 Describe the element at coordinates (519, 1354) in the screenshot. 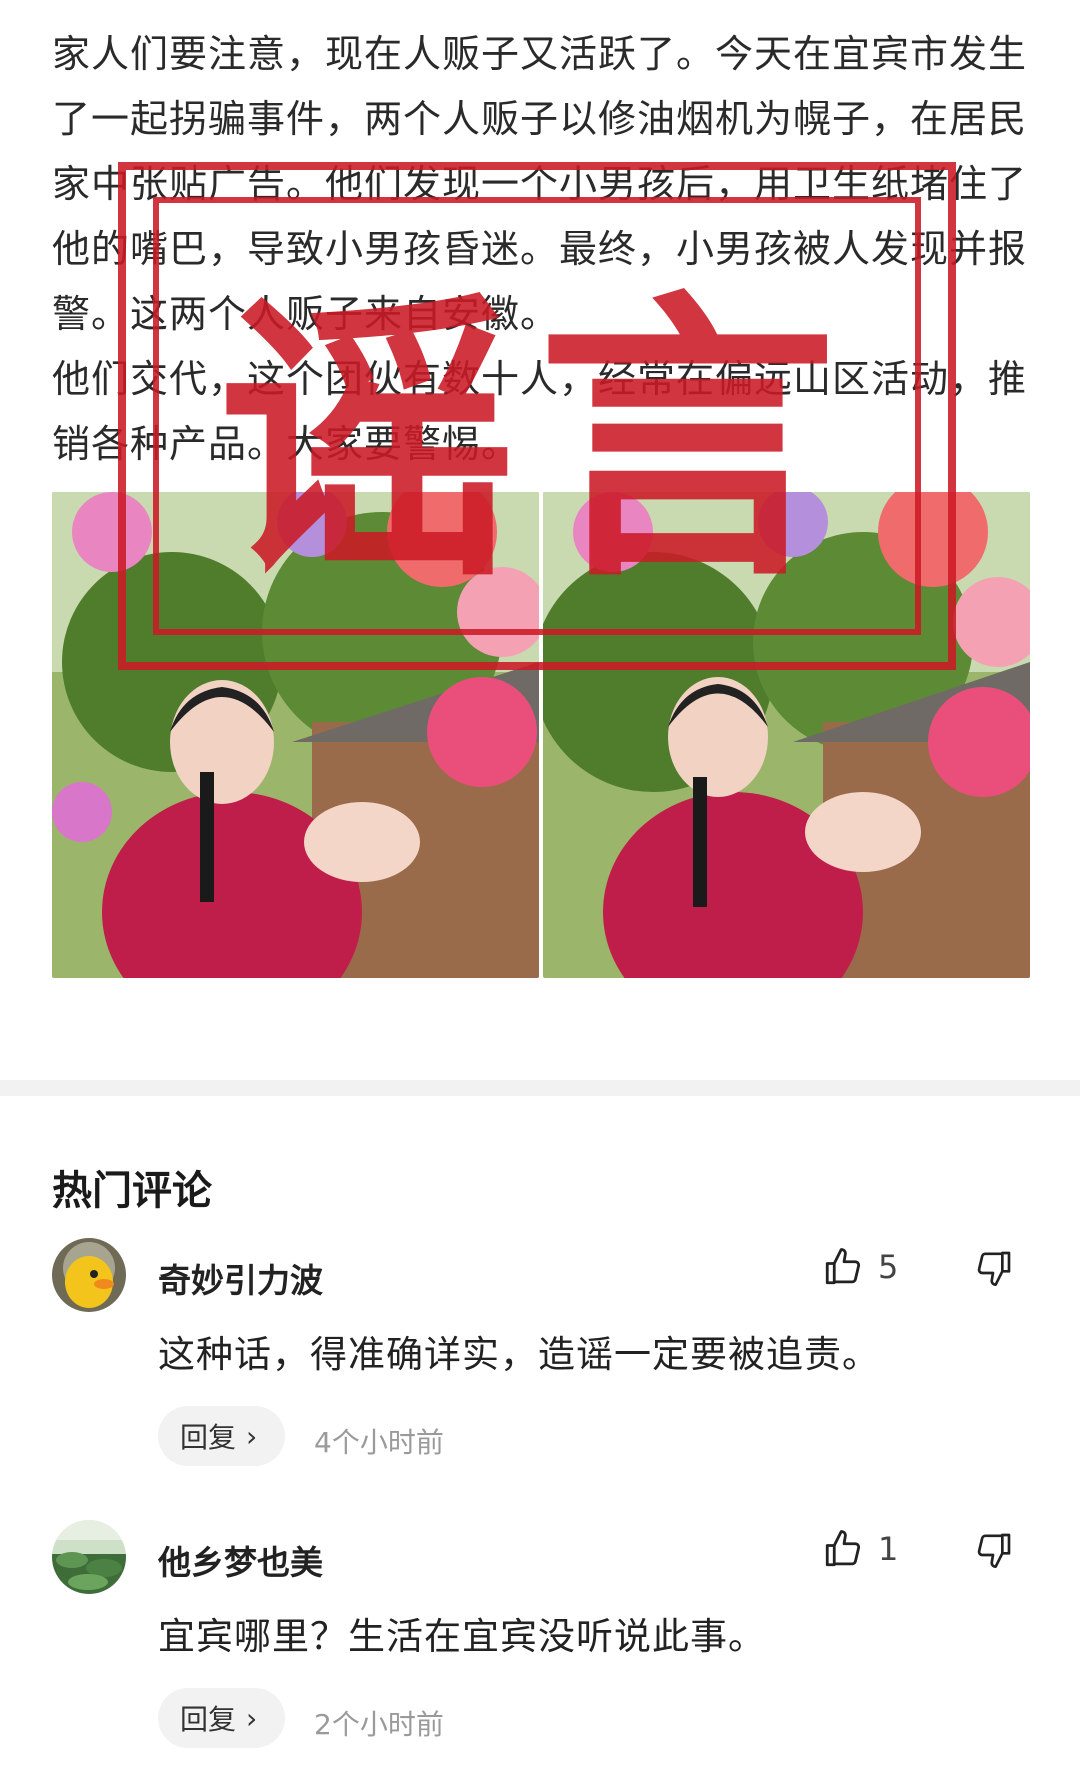

I see `comment-text: 这种话，得准确详实，造谣一定要被追责。` at that location.